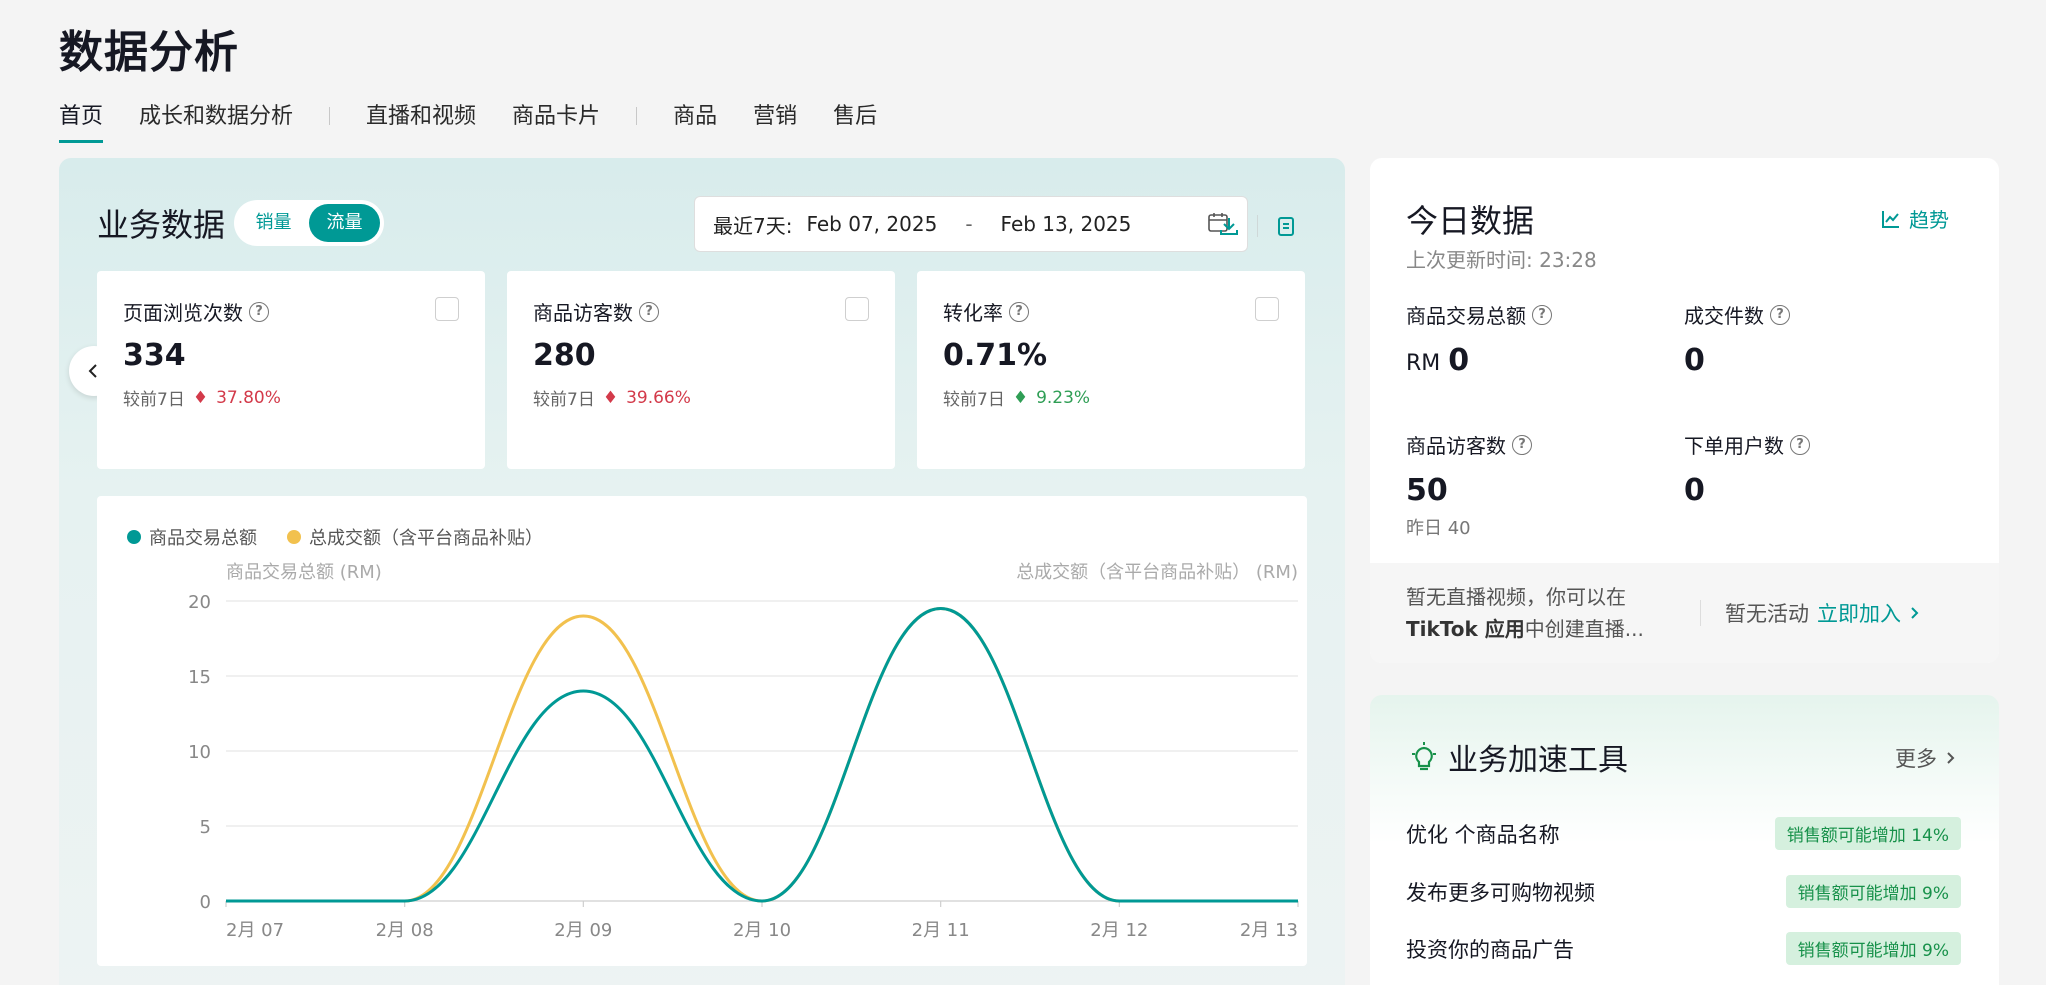  I want to click on panel-tools, so click(1257, 226).